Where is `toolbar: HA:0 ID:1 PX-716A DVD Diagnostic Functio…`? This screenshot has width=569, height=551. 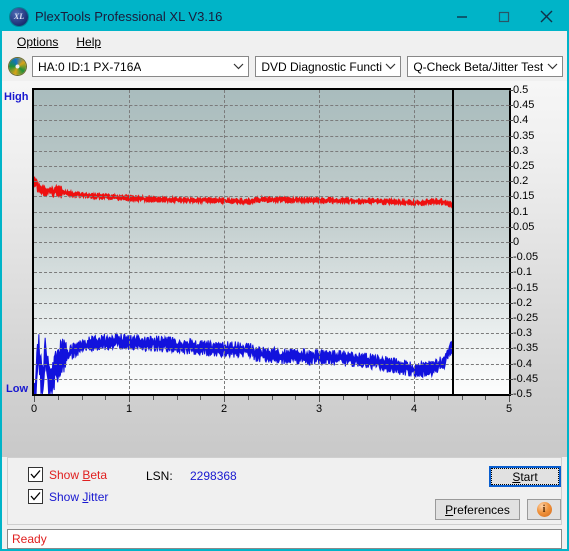
toolbar: HA:0 ID:1 PX-716A DVD Diagnostic Functio… is located at coordinates (284, 66).